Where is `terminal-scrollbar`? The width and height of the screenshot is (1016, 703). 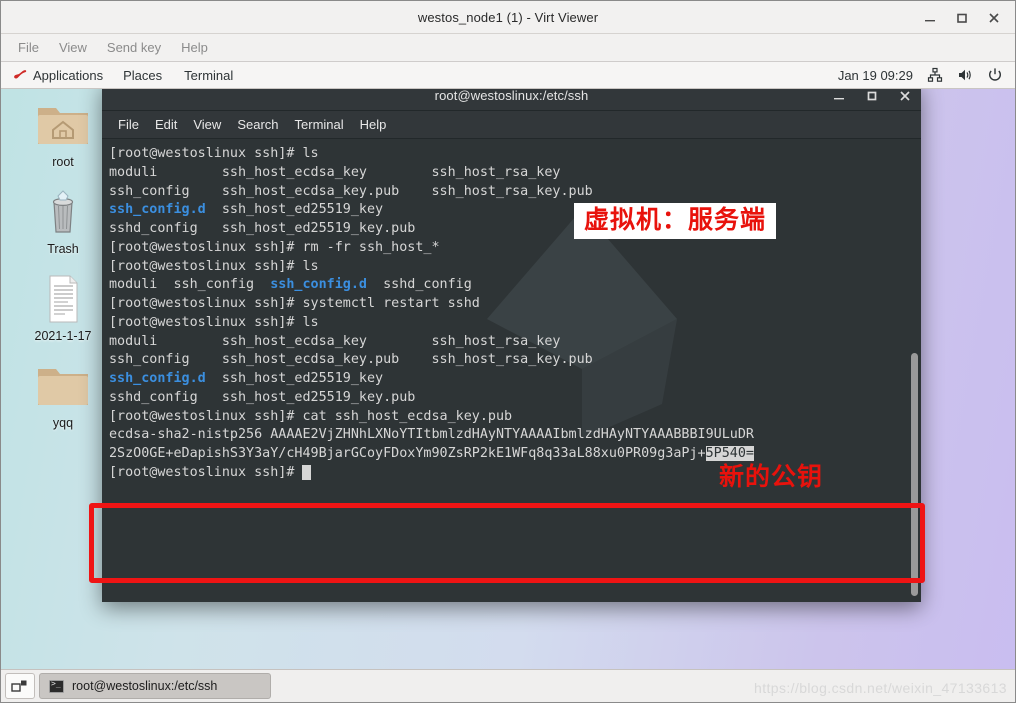 terminal-scrollbar is located at coordinates (914, 370).